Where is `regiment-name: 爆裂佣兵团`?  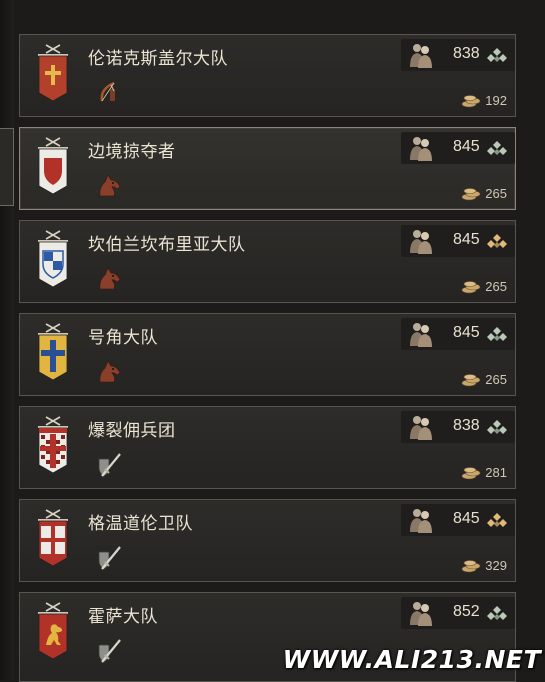 regiment-name: 爆裂佣兵团 is located at coordinates (132, 430).